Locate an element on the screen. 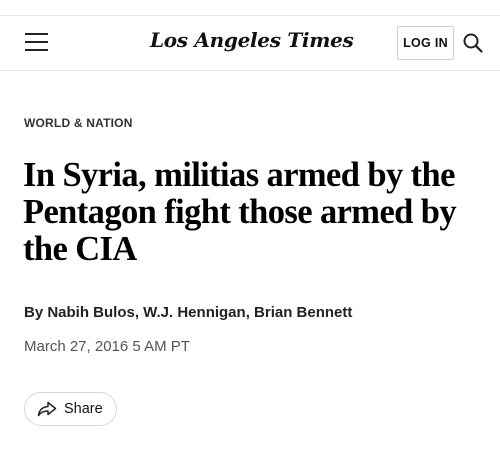 This screenshot has width=500, height=465. hamburger-menu-icon is located at coordinates (36, 43).